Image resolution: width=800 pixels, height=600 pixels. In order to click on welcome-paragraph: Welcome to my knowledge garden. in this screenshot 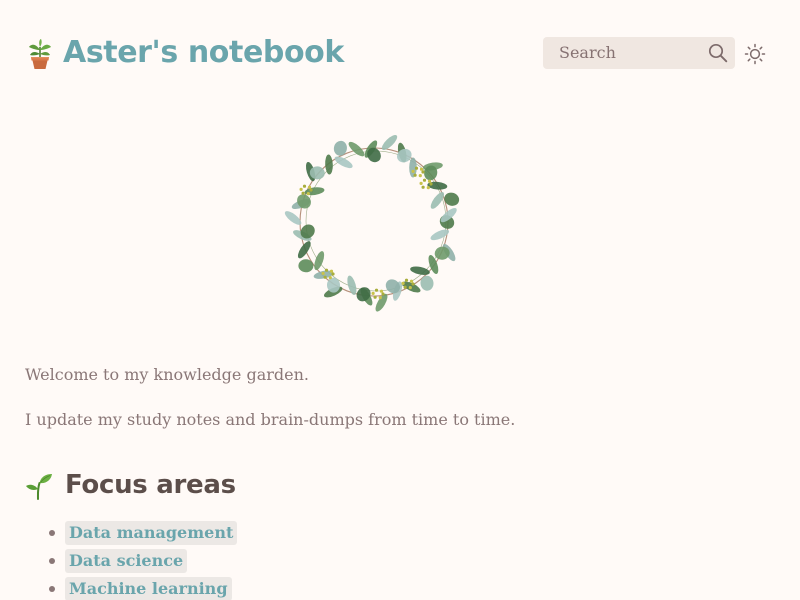, I will do `click(167, 374)`.